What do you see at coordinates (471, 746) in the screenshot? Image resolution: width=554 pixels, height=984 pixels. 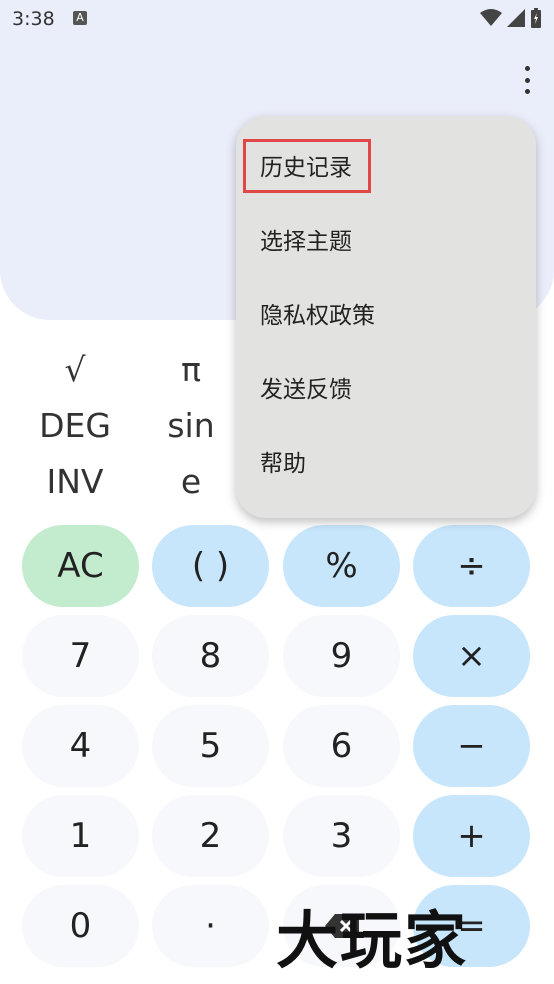 I see `minus-button: −` at bounding box center [471, 746].